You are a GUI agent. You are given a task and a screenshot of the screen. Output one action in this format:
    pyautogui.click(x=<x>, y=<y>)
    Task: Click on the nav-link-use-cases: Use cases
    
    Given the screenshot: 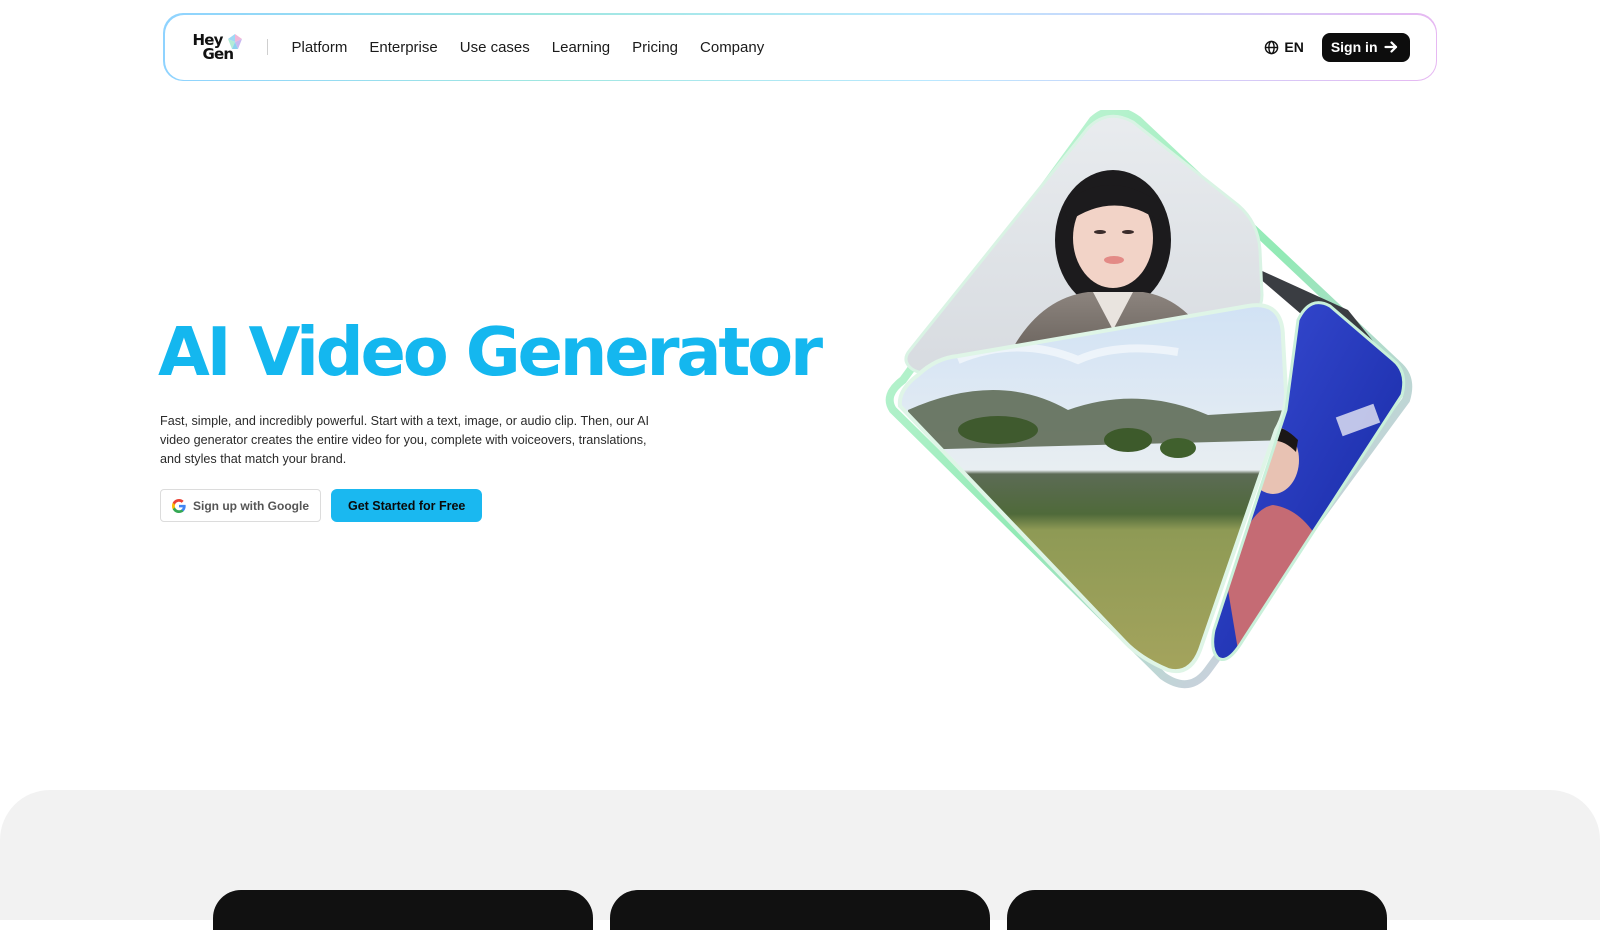 What is the action you would take?
    pyautogui.click(x=495, y=47)
    